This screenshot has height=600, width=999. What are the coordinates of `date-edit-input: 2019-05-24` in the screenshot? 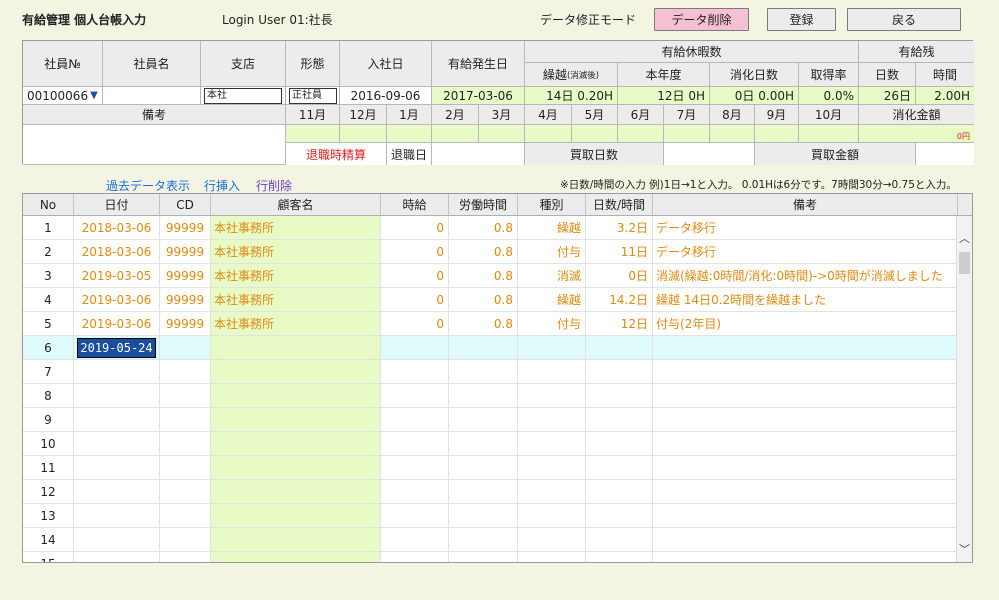 It's located at (116, 347).